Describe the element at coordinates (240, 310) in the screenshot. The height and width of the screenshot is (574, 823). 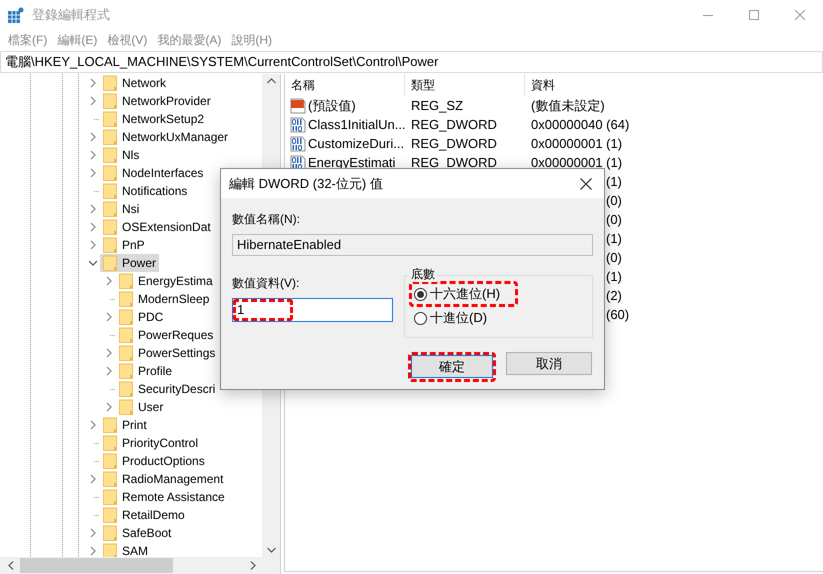
I see `field-value: 1` at that location.